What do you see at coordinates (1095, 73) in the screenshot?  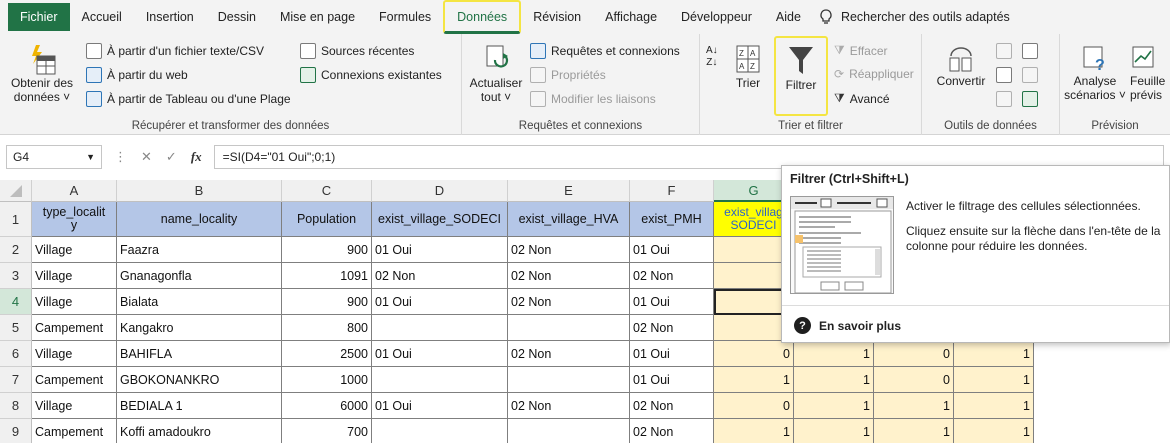 I see `what-if-analysis-button: ? Analyse scénarios ˅` at bounding box center [1095, 73].